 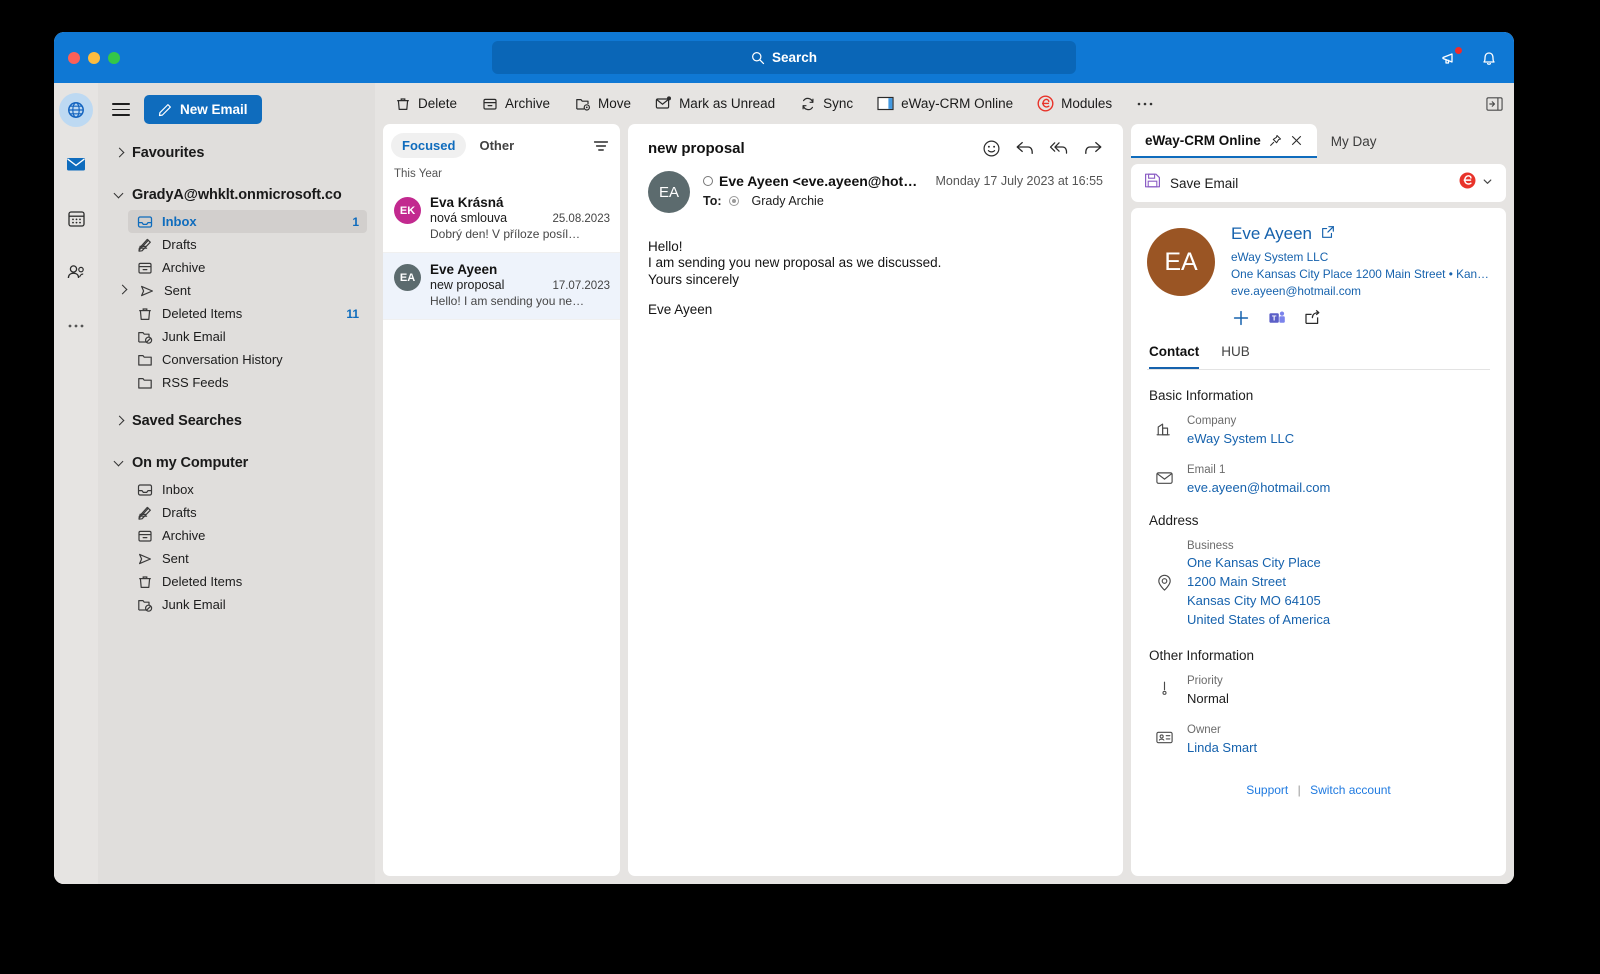 I want to click on folder-item-drafts: Drafts, so click(x=247, y=244).